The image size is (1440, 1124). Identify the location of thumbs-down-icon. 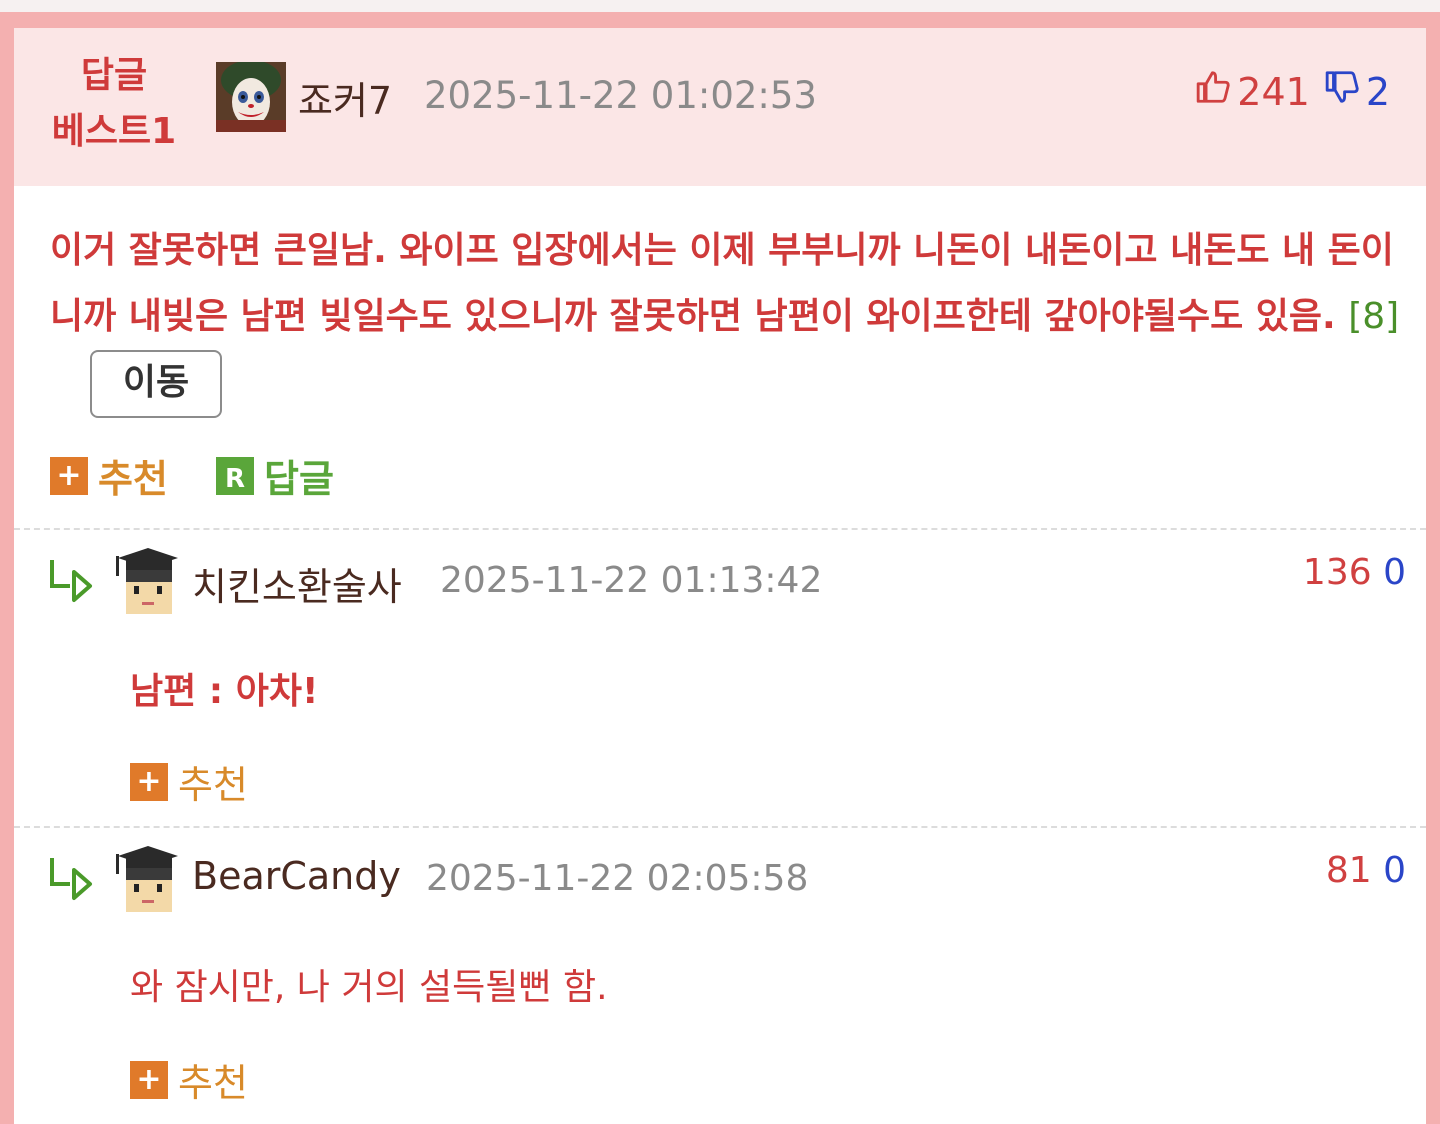
(1343, 91).